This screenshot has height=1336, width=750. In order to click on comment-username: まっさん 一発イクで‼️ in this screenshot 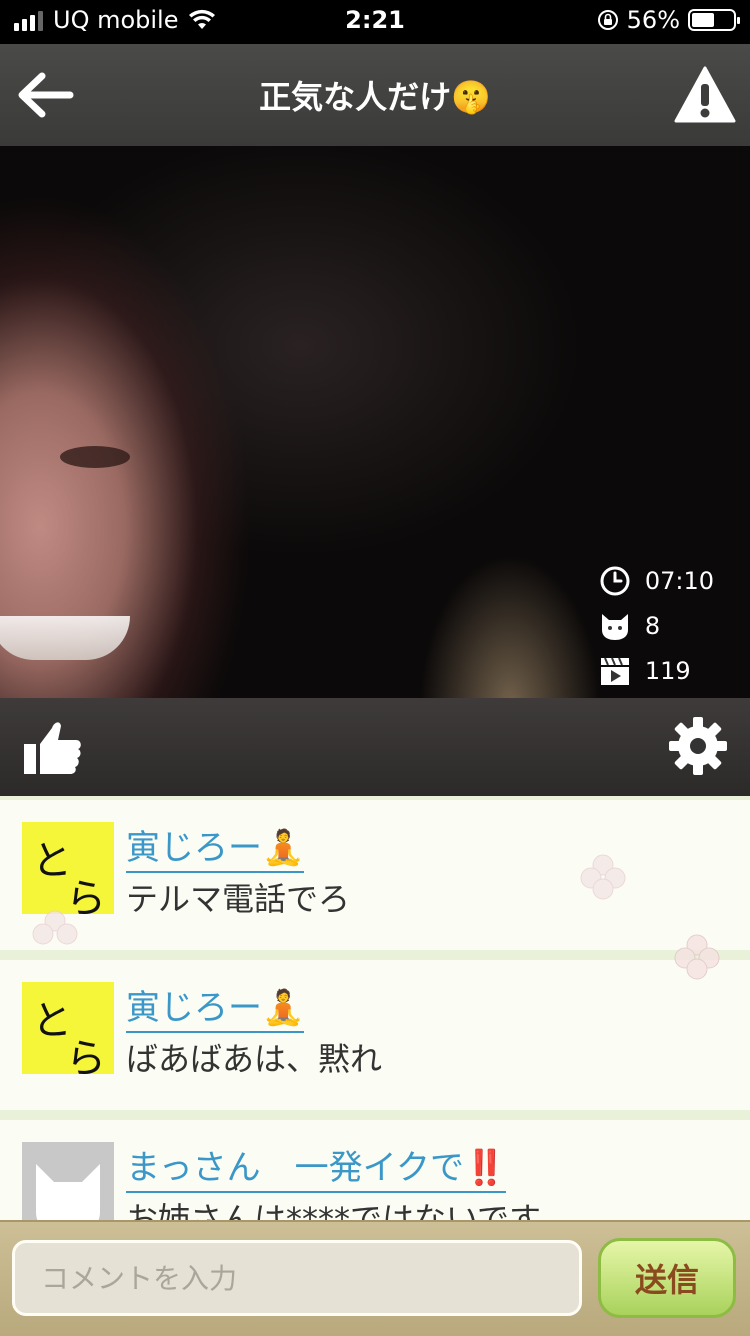, I will do `click(316, 1166)`.